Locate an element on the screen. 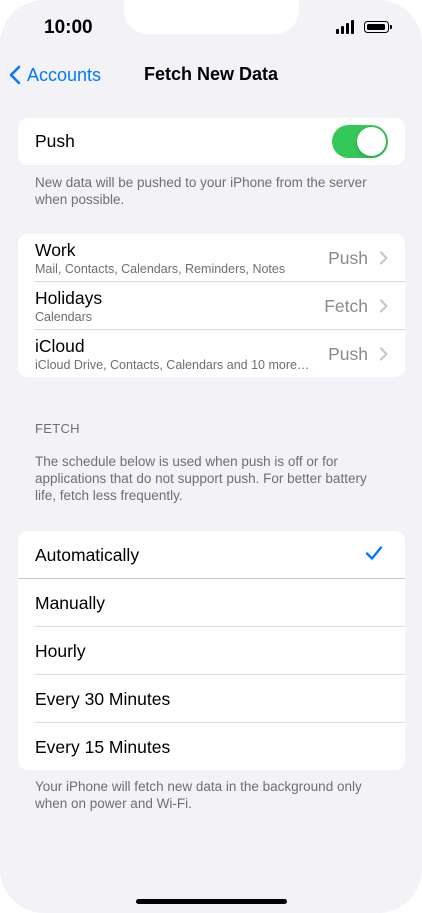 This screenshot has height=913, width=422. fetch-option-label: Manually is located at coordinates (70, 603).